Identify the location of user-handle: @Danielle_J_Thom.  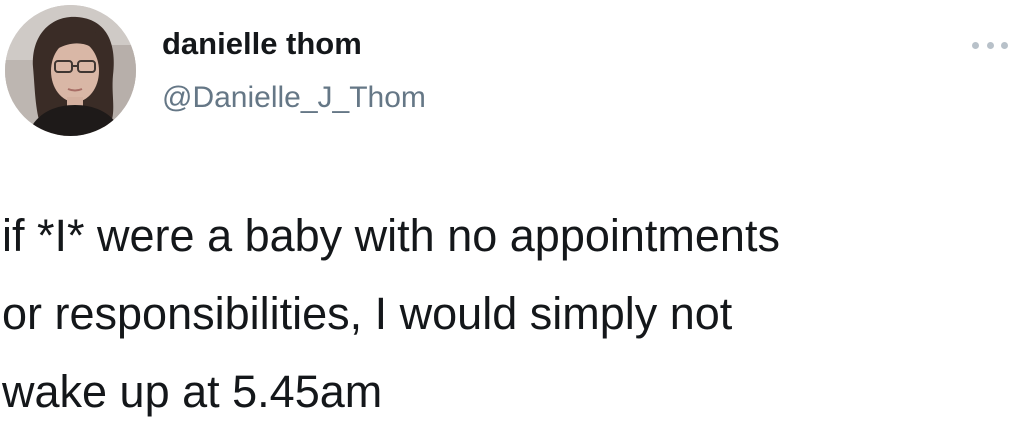
(294, 98).